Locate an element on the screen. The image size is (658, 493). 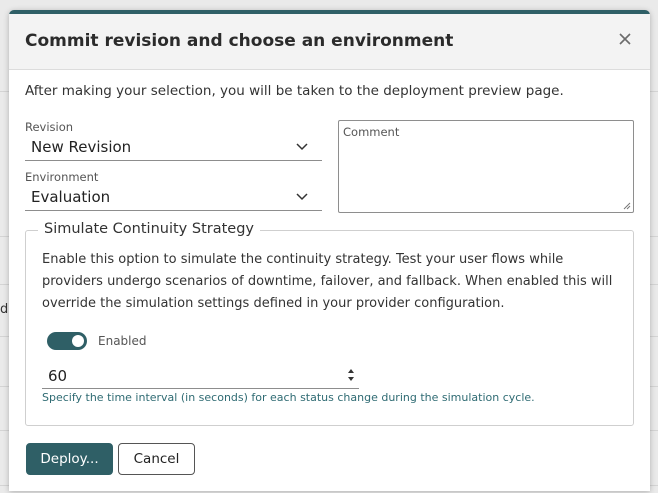
cancel-button: Cancel is located at coordinates (156, 459).